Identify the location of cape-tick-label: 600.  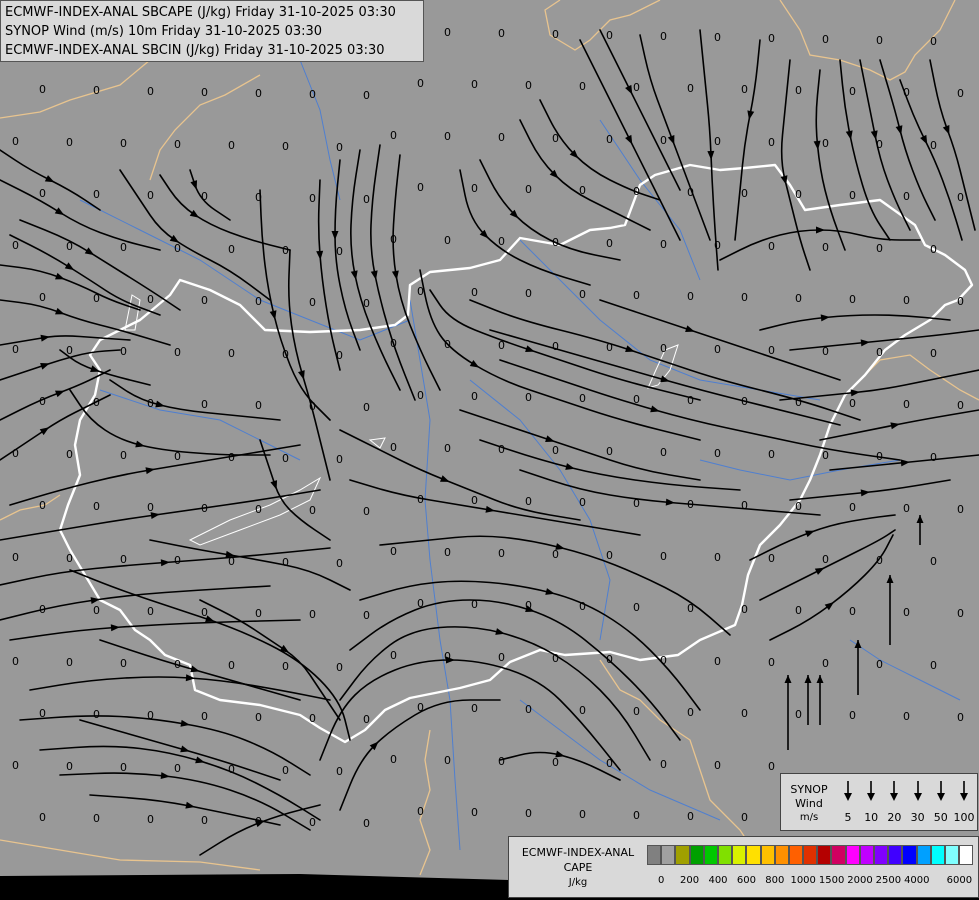
(746, 880).